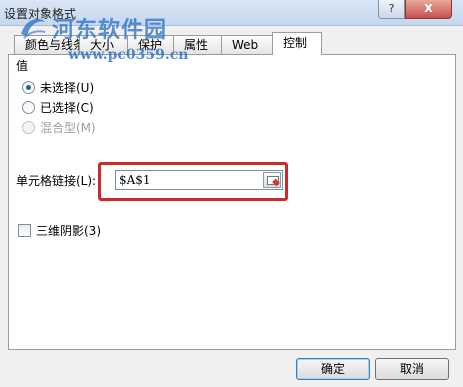  Describe the element at coordinates (412, 369) in the screenshot. I see `cancel-button: 取消` at that location.